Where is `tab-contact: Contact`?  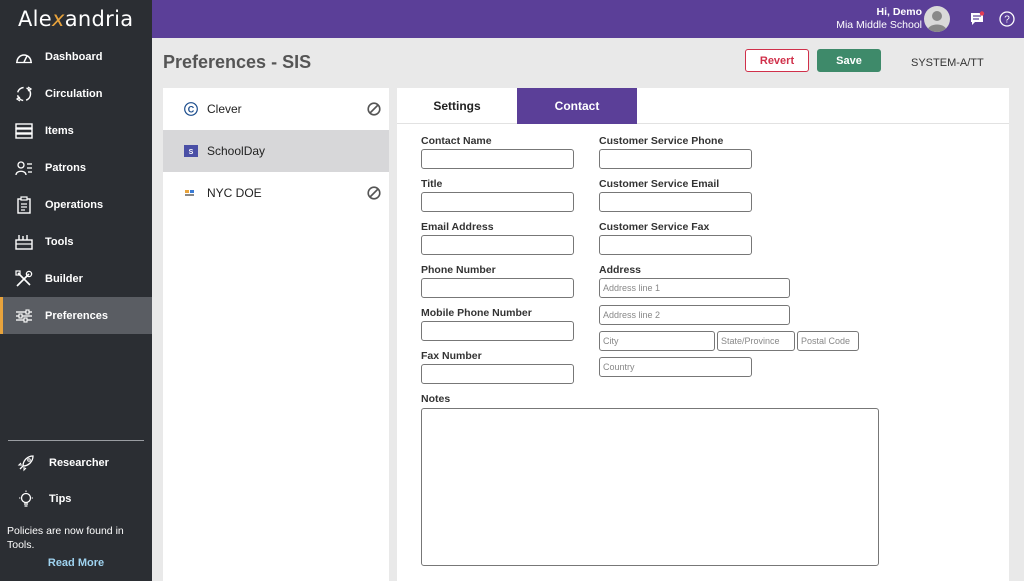
tab-contact: Contact is located at coordinates (577, 106).